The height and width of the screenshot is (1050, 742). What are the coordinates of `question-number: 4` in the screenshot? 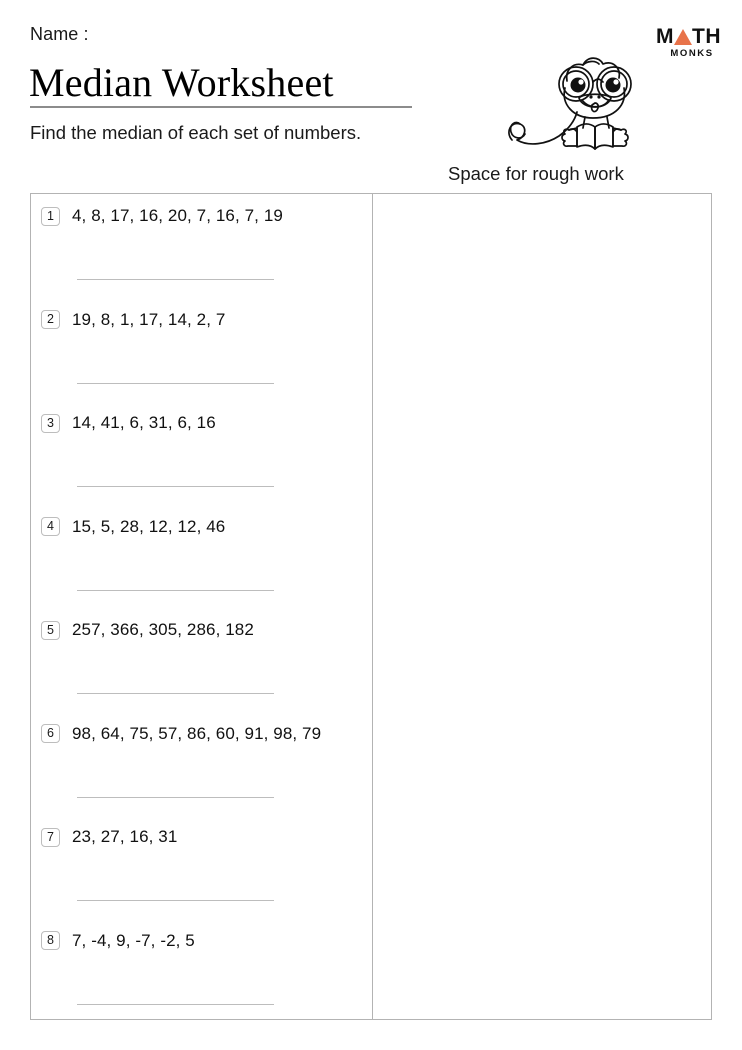 It's located at (50, 526).